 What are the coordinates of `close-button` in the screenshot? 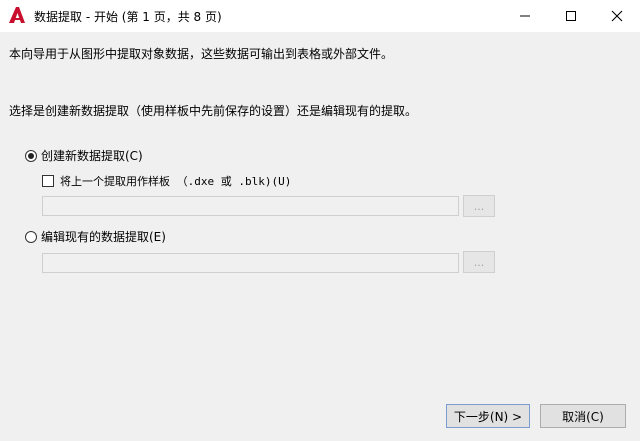 It's located at (617, 16).